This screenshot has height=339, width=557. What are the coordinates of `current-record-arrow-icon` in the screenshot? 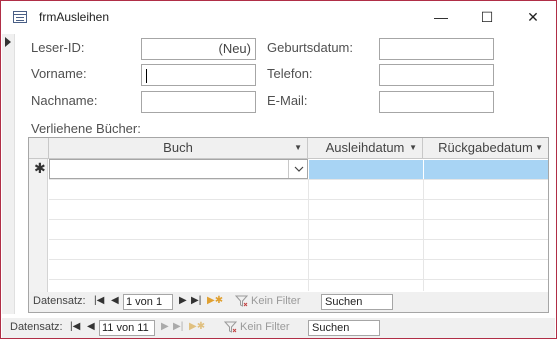 It's located at (8, 42).